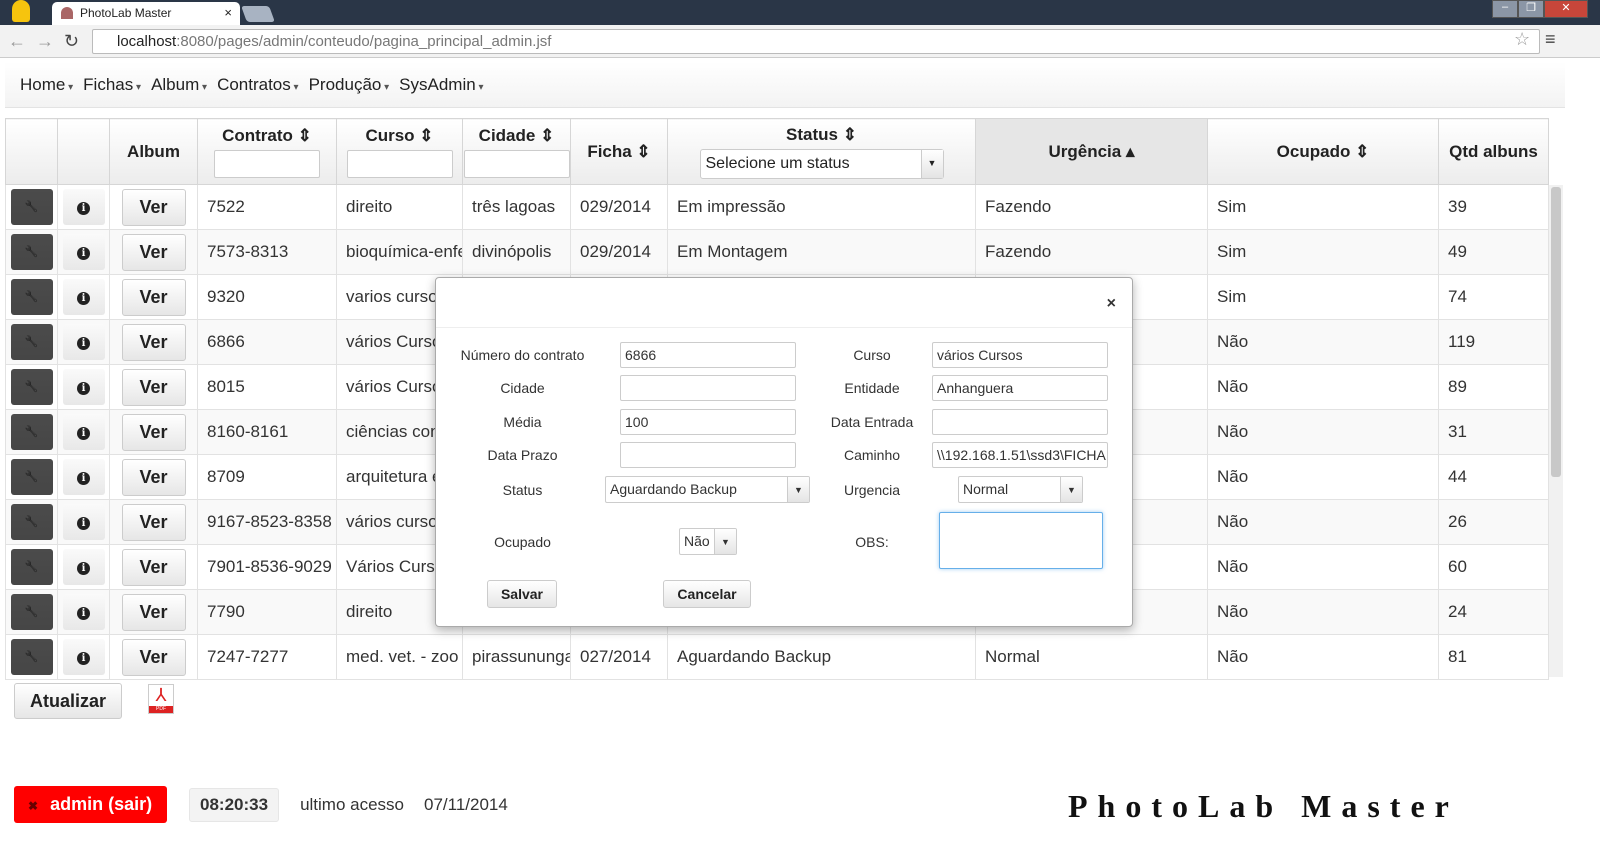 The image size is (1600, 860). What do you see at coordinates (267, 612) in the screenshot?
I see `cell-contrato: 7790` at bounding box center [267, 612].